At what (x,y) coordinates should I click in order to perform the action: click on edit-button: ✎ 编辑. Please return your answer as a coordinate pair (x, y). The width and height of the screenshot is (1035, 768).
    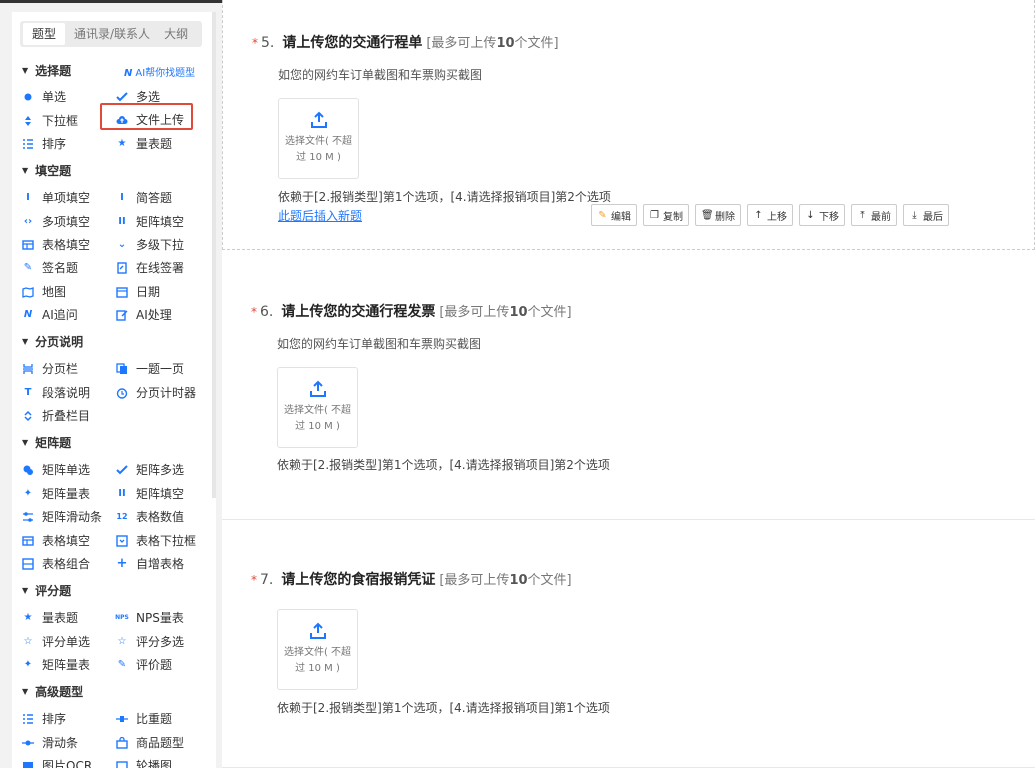
    Looking at the image, I should click on (614, 215).